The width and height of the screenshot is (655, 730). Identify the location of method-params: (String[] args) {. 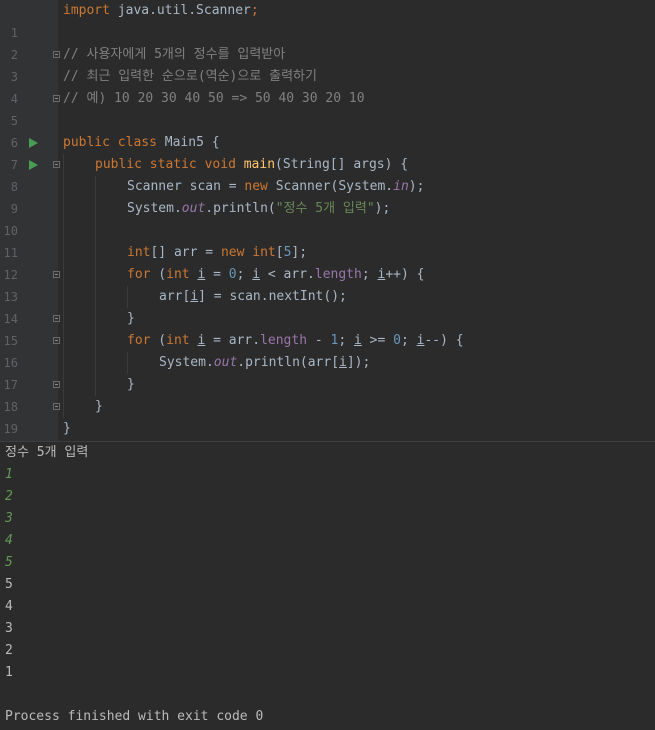
(342, 164).